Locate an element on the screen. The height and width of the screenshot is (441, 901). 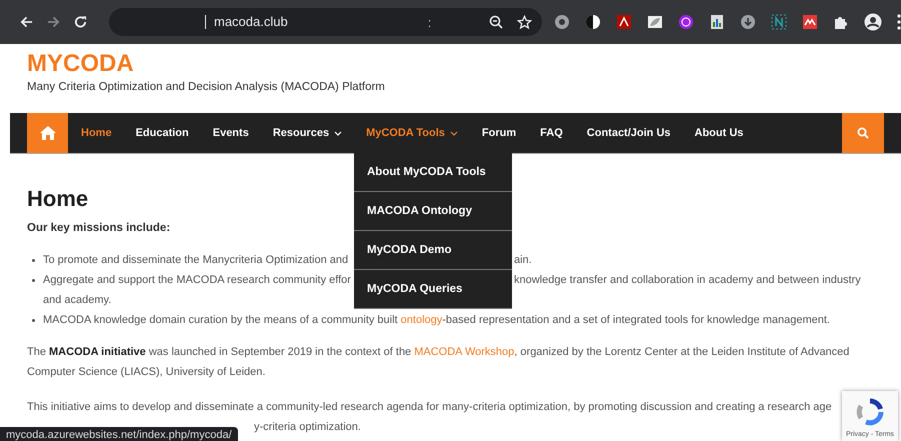
circle-icon is located at coordinates (562, 22).